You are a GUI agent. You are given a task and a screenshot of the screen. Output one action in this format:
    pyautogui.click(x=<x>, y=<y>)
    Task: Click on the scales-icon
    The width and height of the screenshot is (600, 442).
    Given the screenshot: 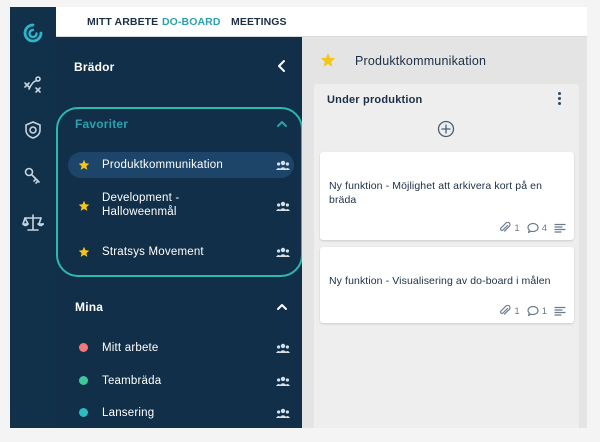 What is the action you would take?
    pyautogui.click(x=33, y=223)
    